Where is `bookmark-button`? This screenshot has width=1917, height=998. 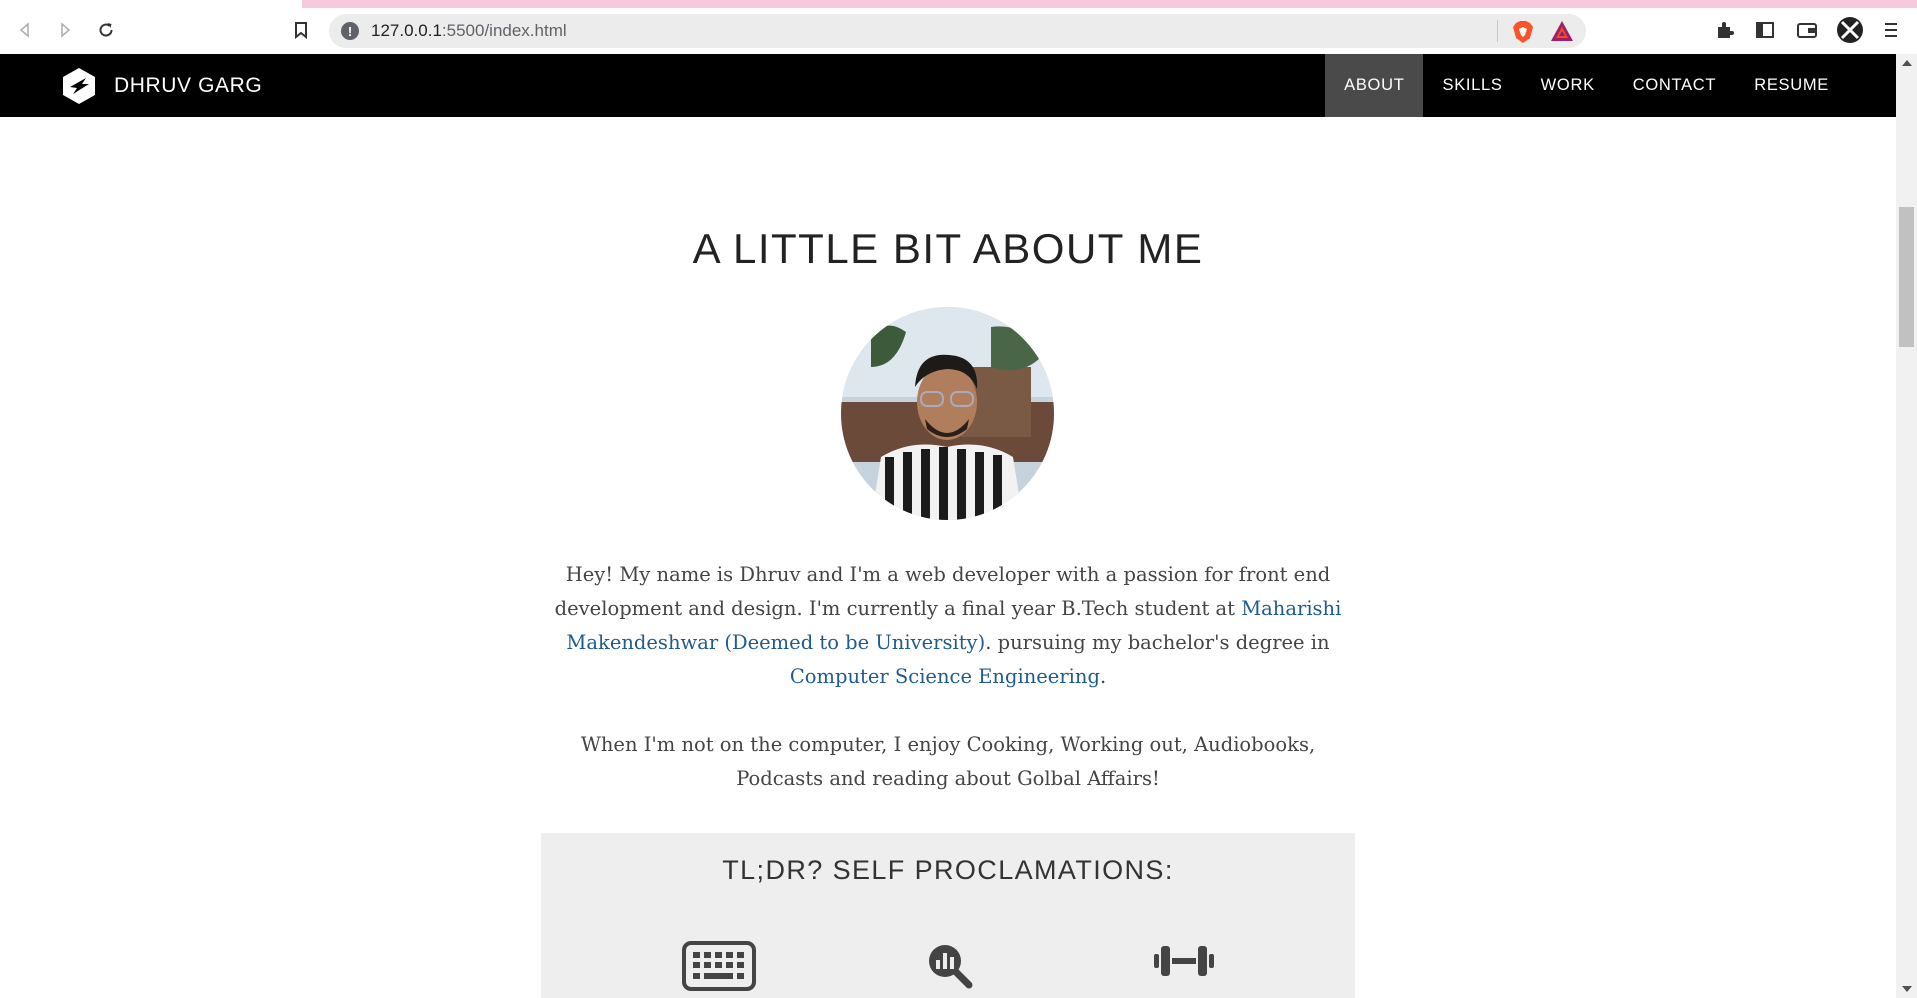 bookmark-button is located at coordinates (301, 30).